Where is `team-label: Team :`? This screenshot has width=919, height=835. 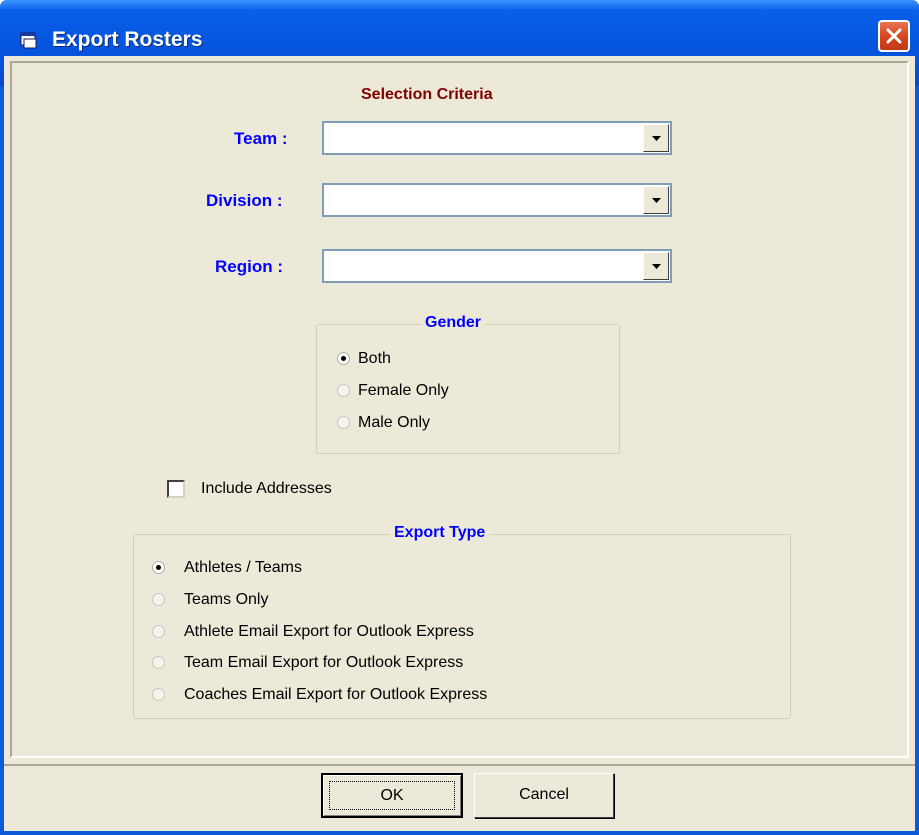
team-label: Team : is located at coordinates (261, 138).